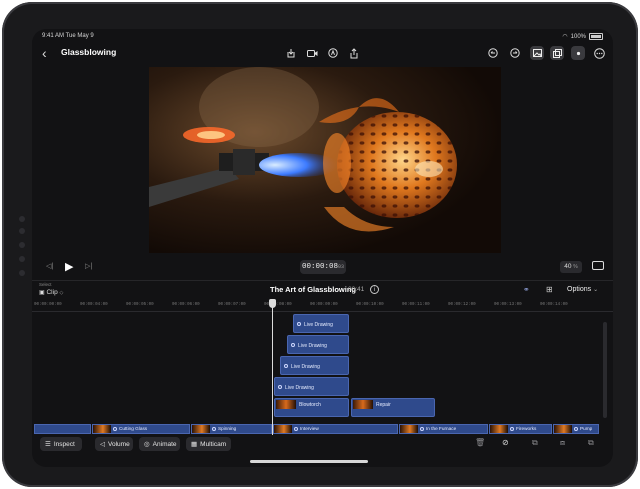  What do you see at coordinates (147, 444) in the screenshot?
I see `animate-icon: ◎` at bounding box center [147, 444].